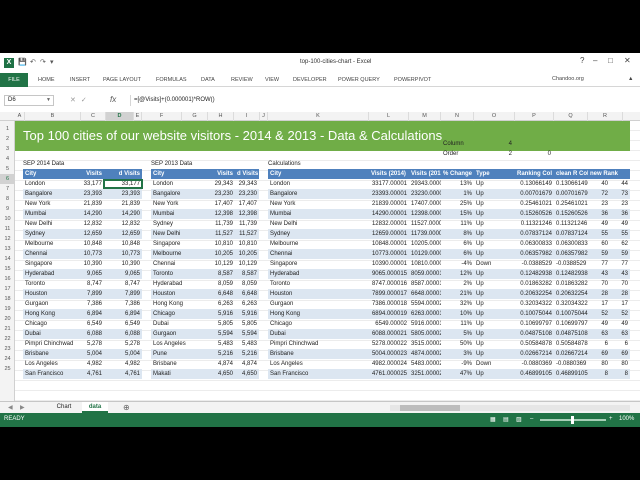 Image resolution: width=640 pixels, height=480 pixels. Describe the element at coordinates (457, 324) in the screenshot. I see `table-cell: 11%` at that location.